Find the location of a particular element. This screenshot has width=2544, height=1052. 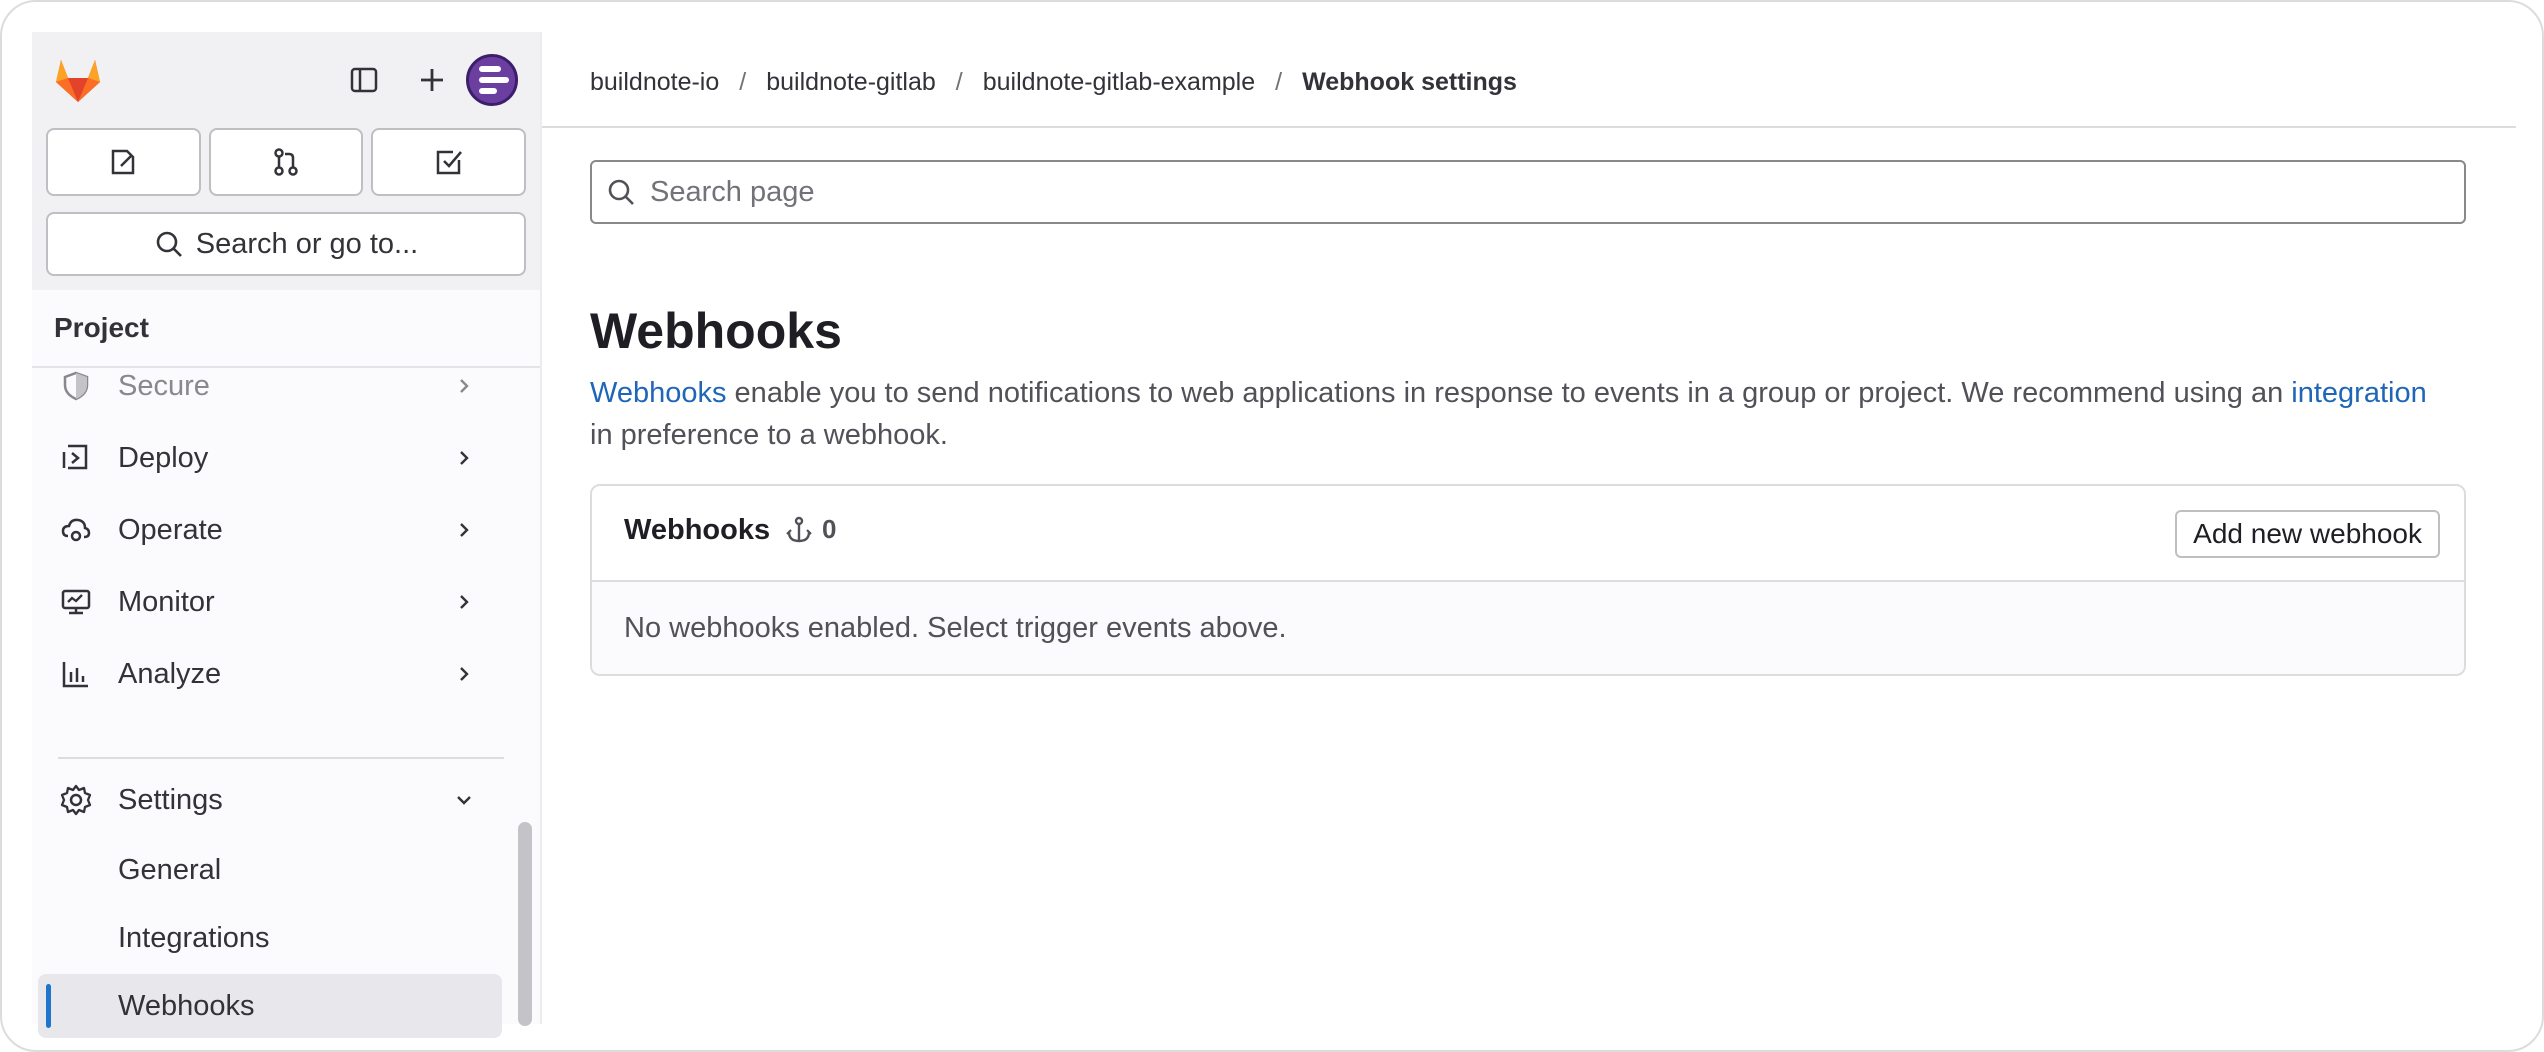

issues-icon is located at coordinates (123, 162).